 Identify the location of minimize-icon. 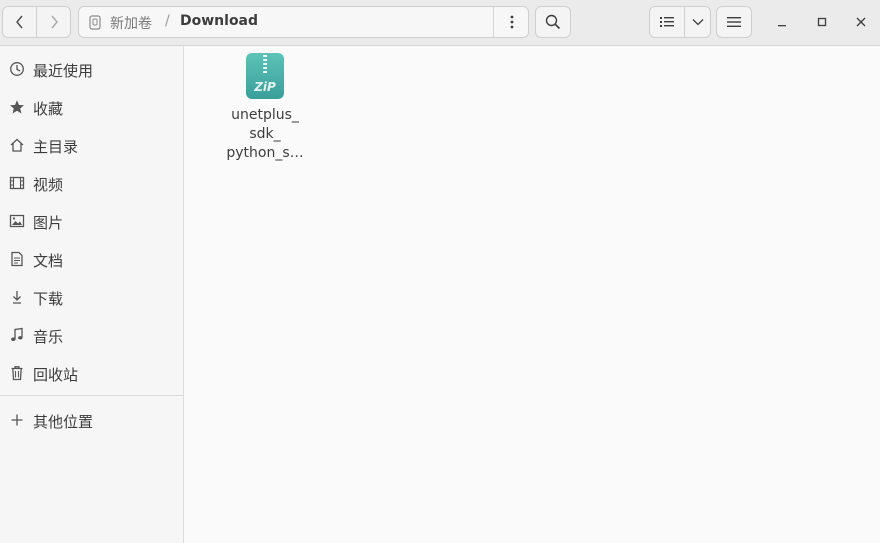
(782, 26).